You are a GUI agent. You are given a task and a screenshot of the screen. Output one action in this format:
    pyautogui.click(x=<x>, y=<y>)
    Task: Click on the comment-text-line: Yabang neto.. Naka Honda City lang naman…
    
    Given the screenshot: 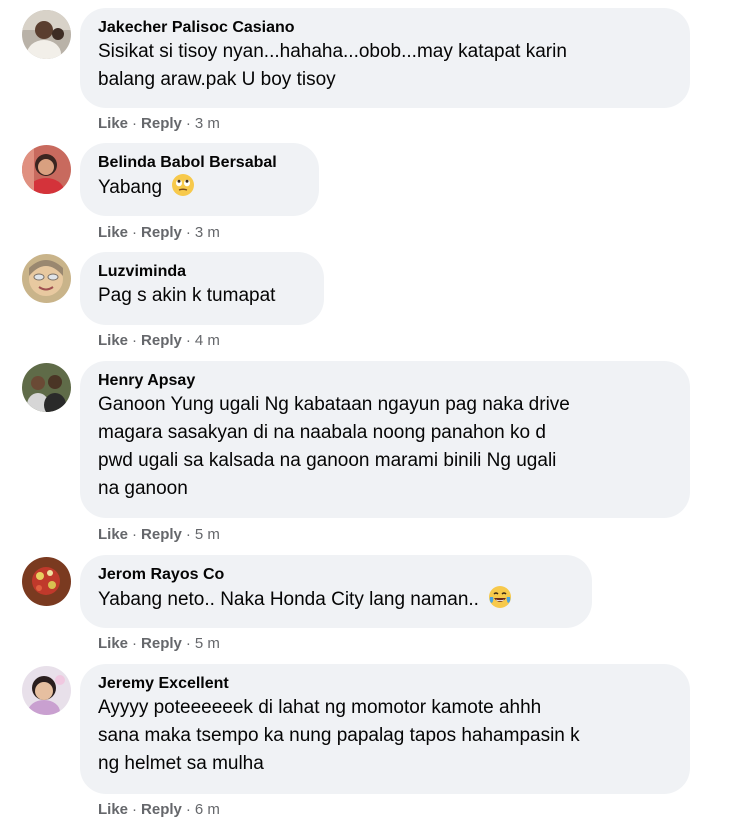 What is the action you would take?
    pyautogui.click(x=288, y=599)
    